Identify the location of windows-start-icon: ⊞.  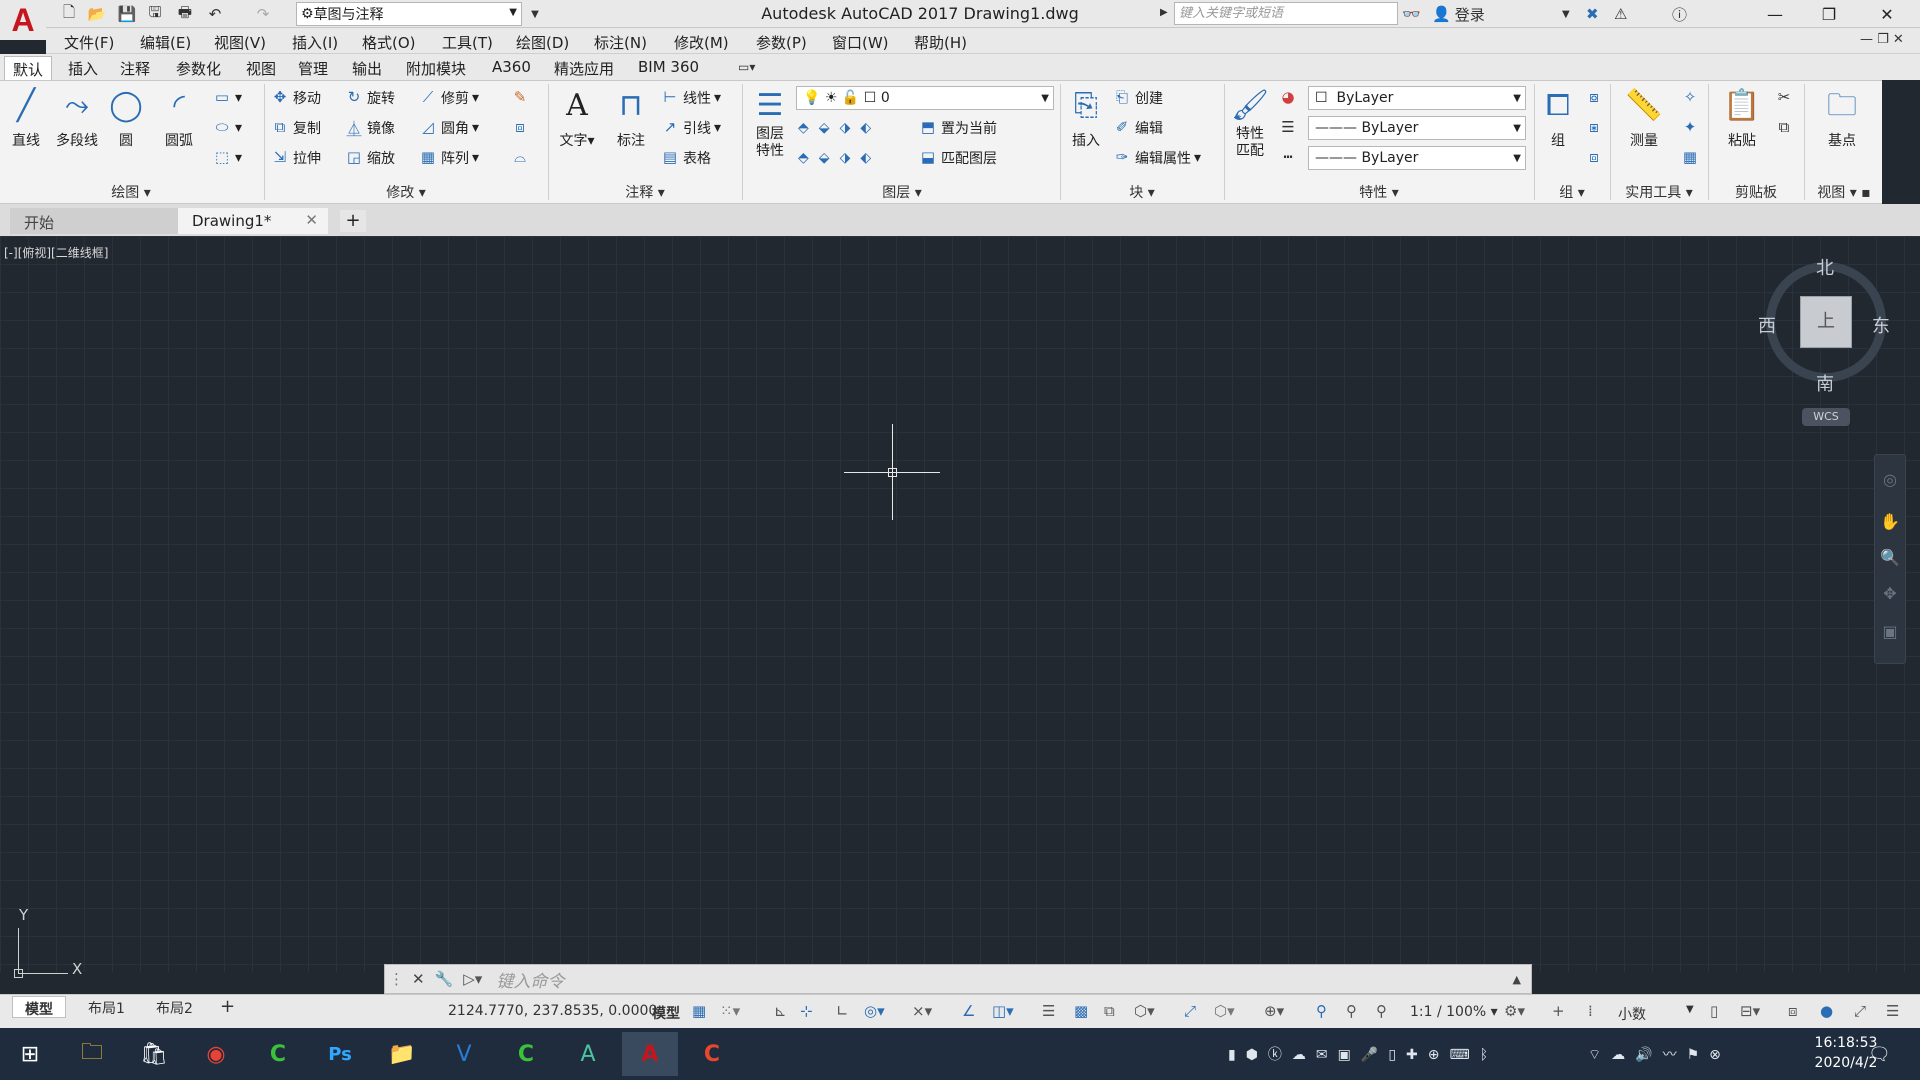
(30, 1054).